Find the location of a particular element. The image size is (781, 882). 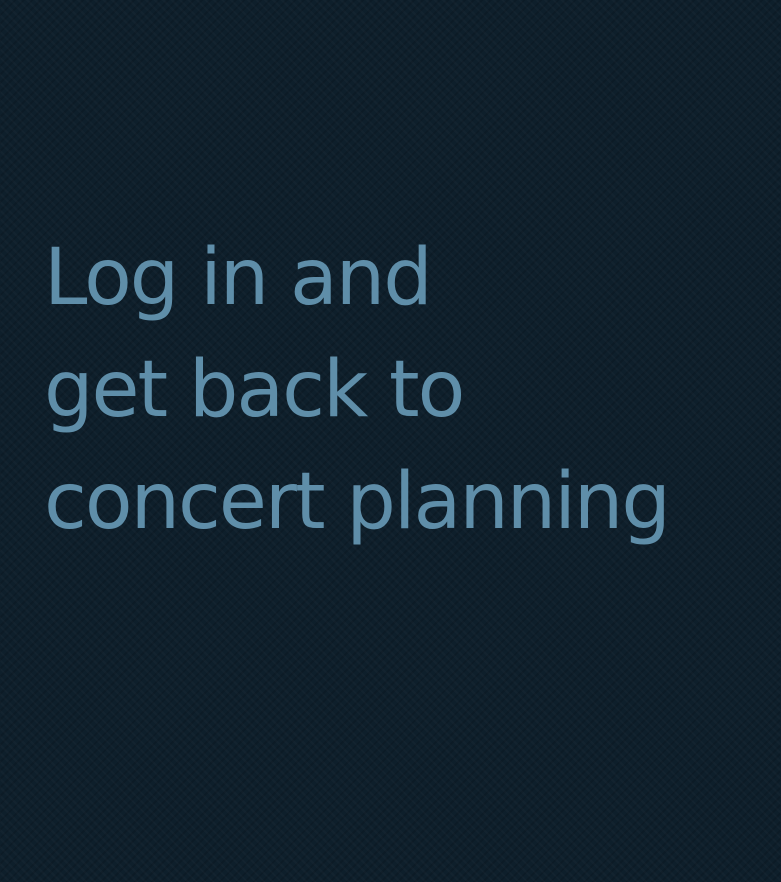

hero-line-1: Log in and is located at coordinates (238, 278).